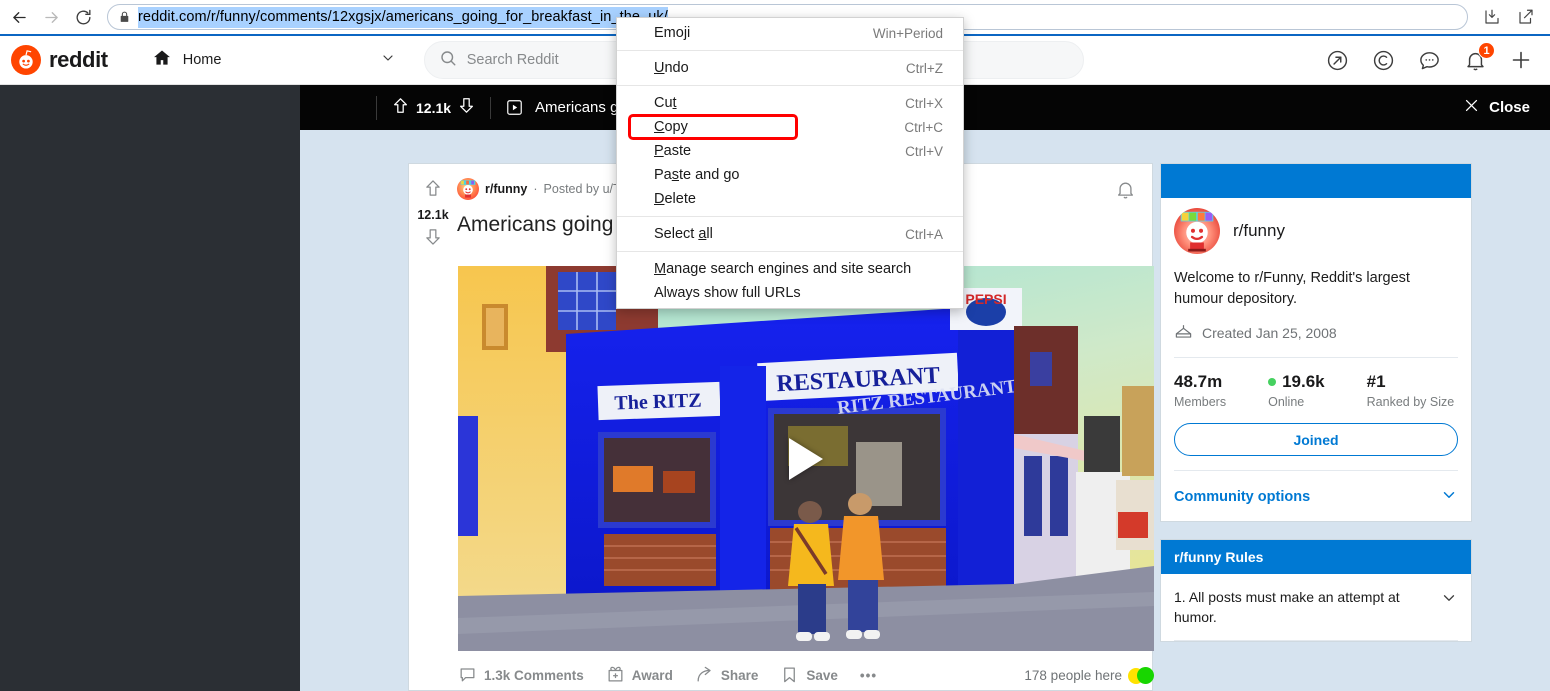  I want to click on context-menu-item-shortcut: Ctrl+C, so click(923, 127).